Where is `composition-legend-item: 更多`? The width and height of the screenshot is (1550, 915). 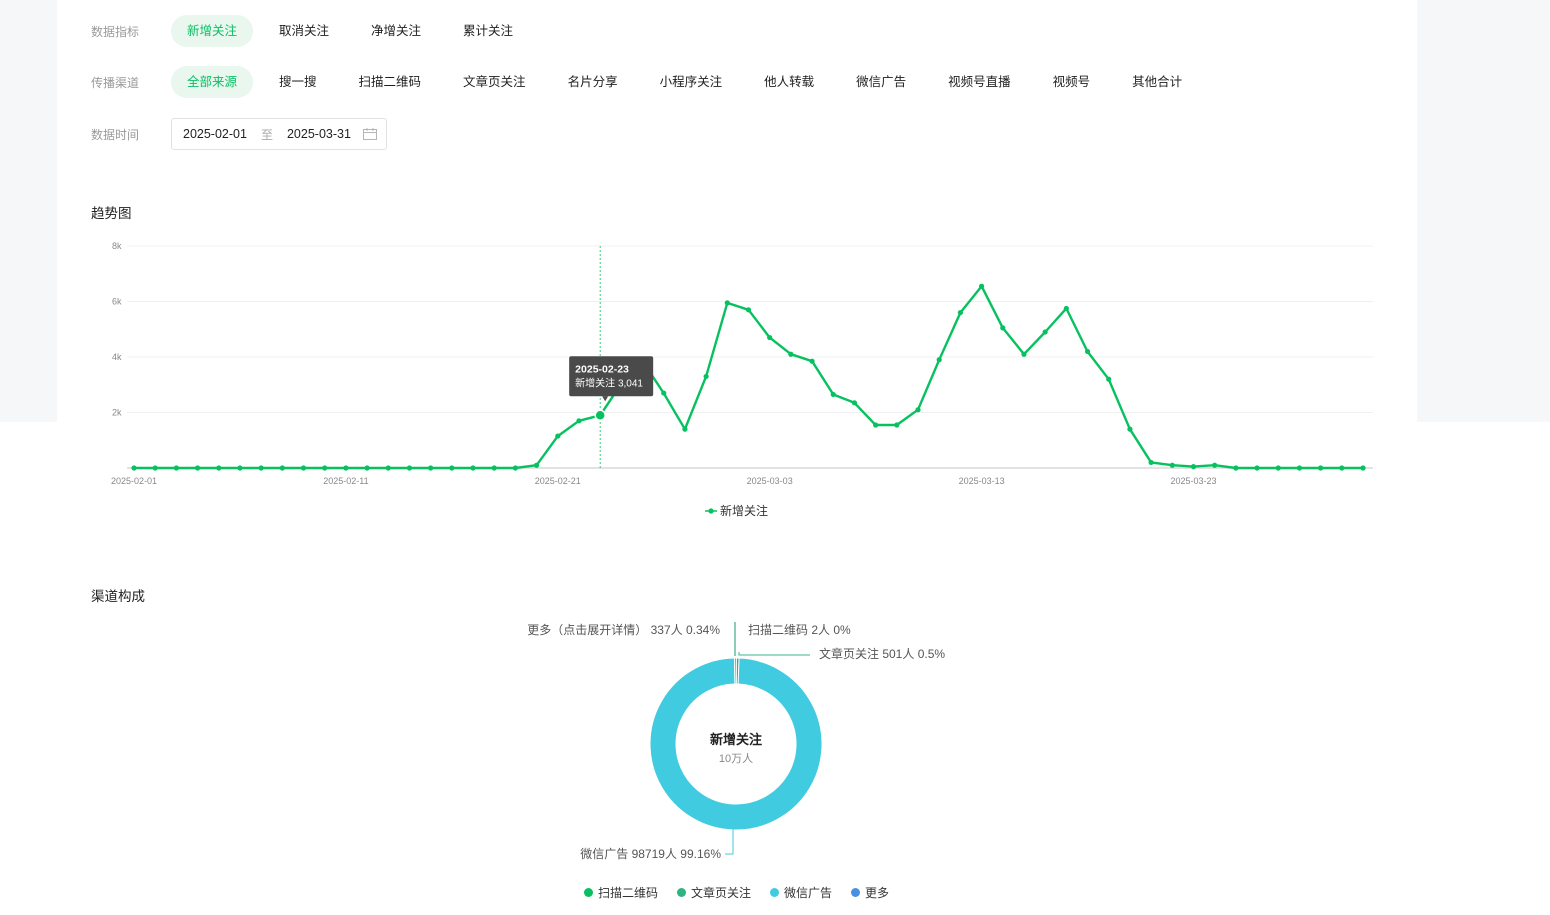 composition-legend-item: 更多 is located at coordinates (870, 892).